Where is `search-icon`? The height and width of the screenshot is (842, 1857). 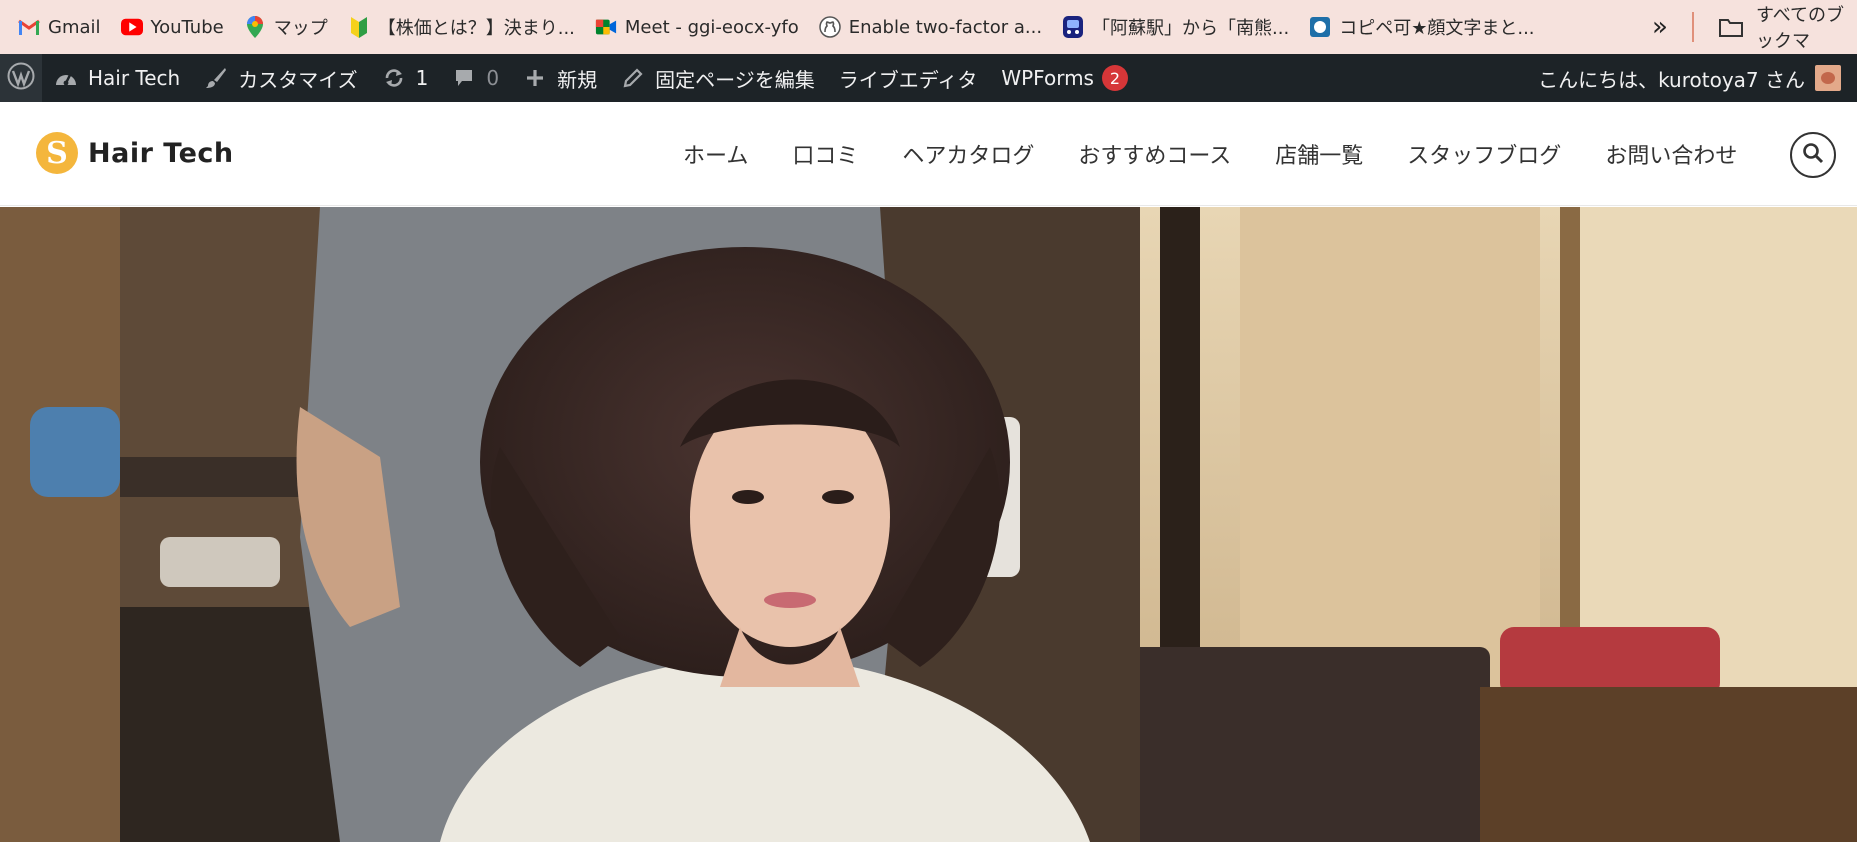
search-icon is located at coordinates (1813, 155).